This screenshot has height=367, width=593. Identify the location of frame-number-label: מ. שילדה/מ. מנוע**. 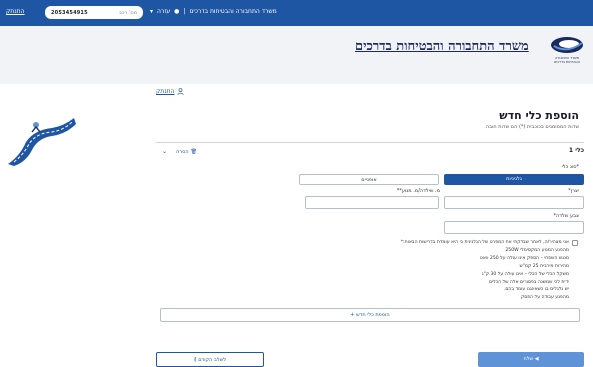
(418, 191).